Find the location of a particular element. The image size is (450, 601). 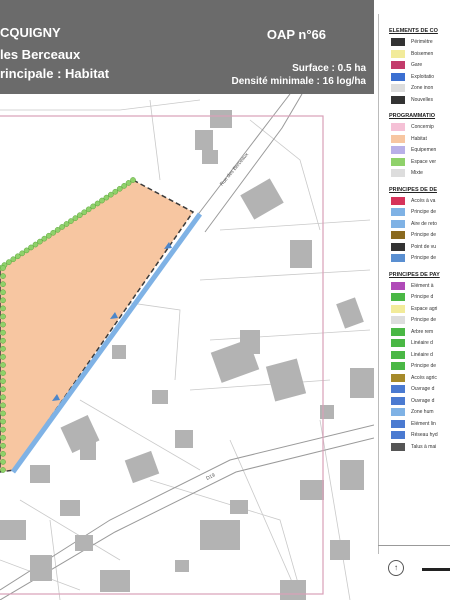

north-arrow-icon: ↑ is located at coordinates (396, 568).